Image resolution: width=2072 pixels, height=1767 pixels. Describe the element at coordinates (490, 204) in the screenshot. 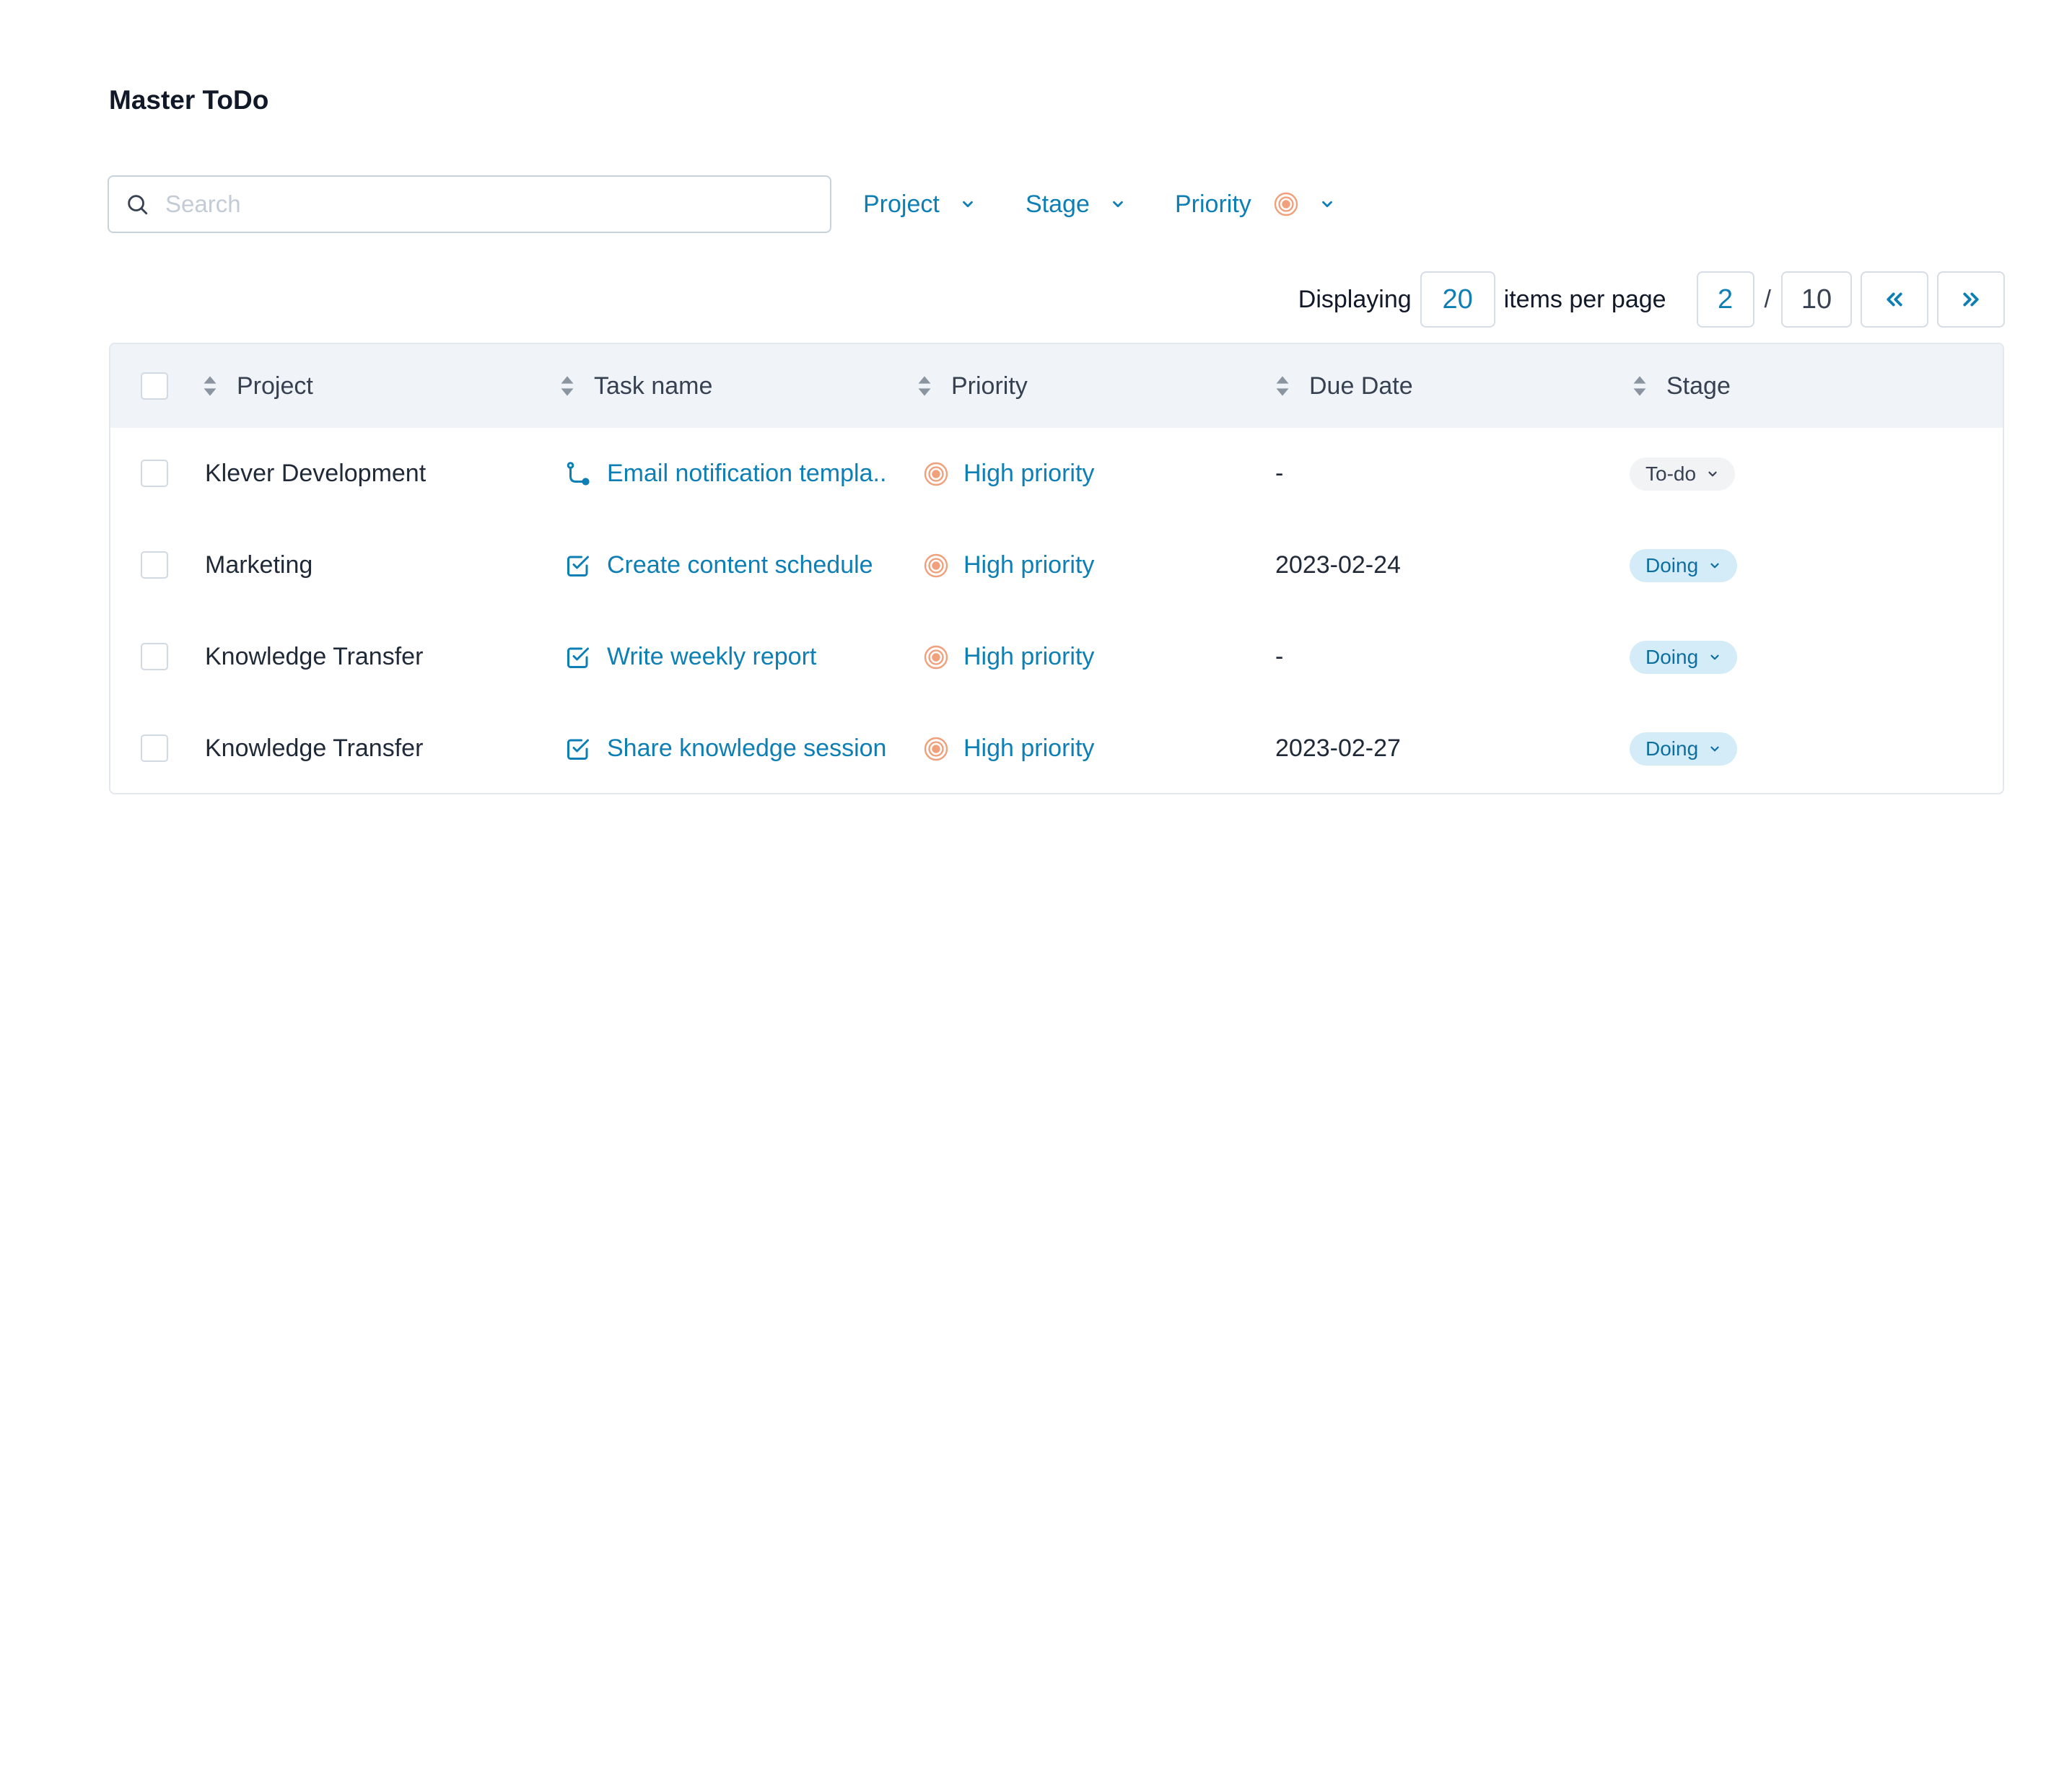

I see `search-input` at that location.